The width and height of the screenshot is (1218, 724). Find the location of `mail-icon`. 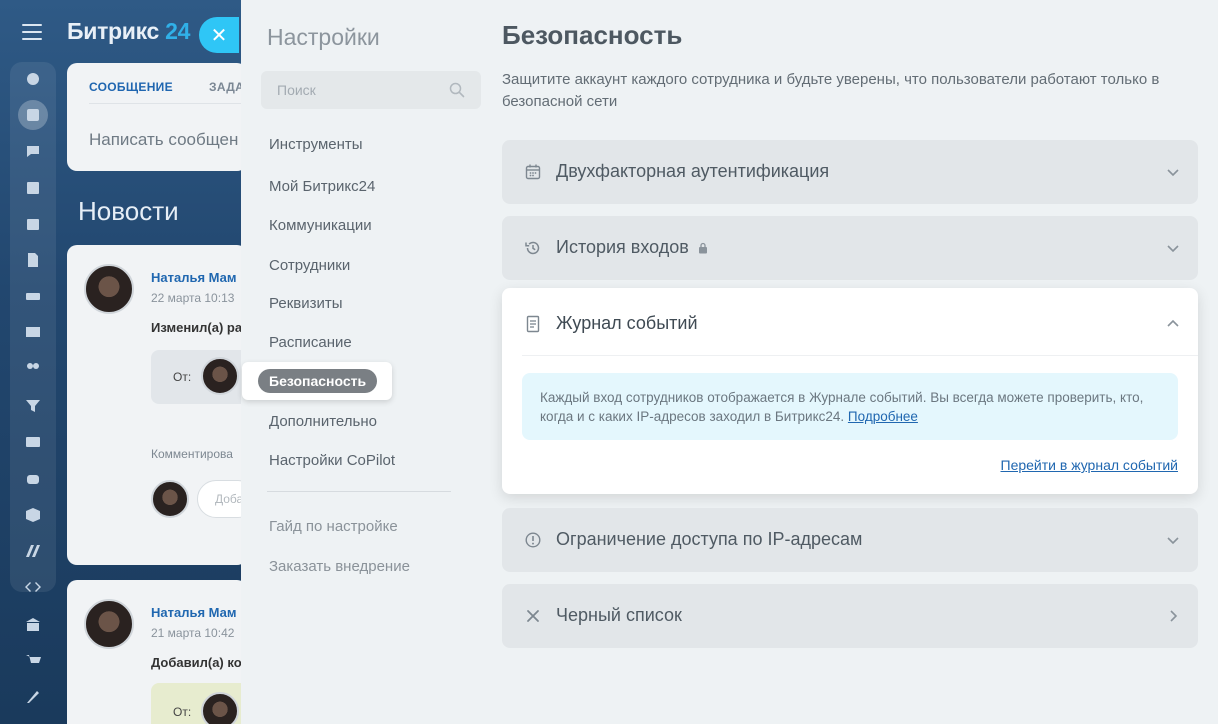

mail-icon is located at coordinates (33, 332).